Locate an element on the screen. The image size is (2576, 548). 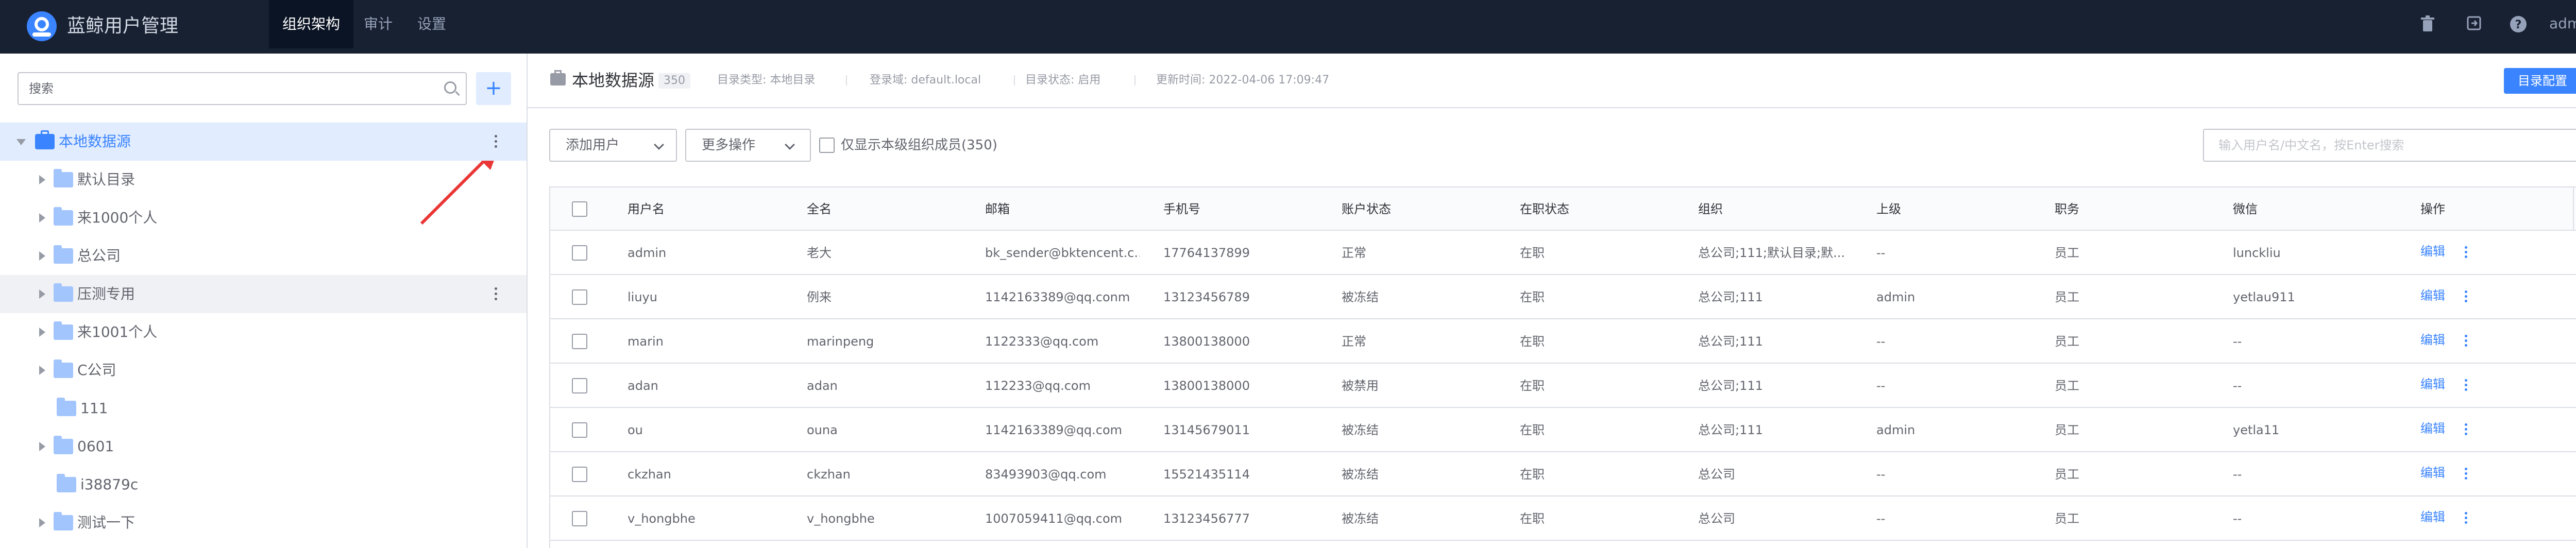
col-header: 手机号 is located at coordinates (1181, 209).